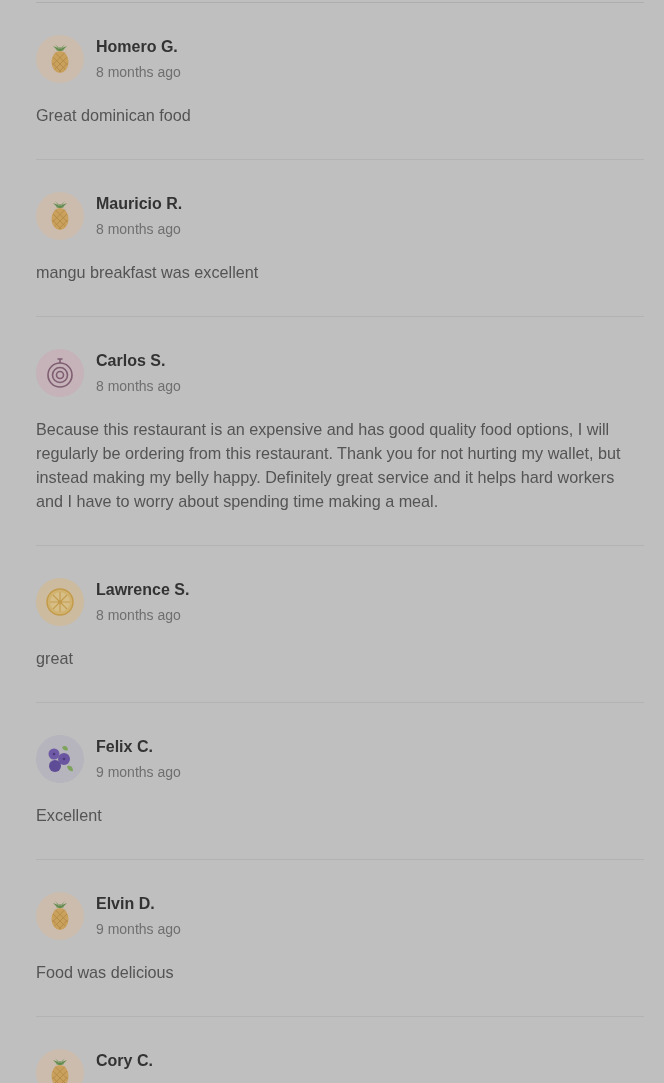  I want to click on reviewer-name: Mauricio R., so click(139, 204).